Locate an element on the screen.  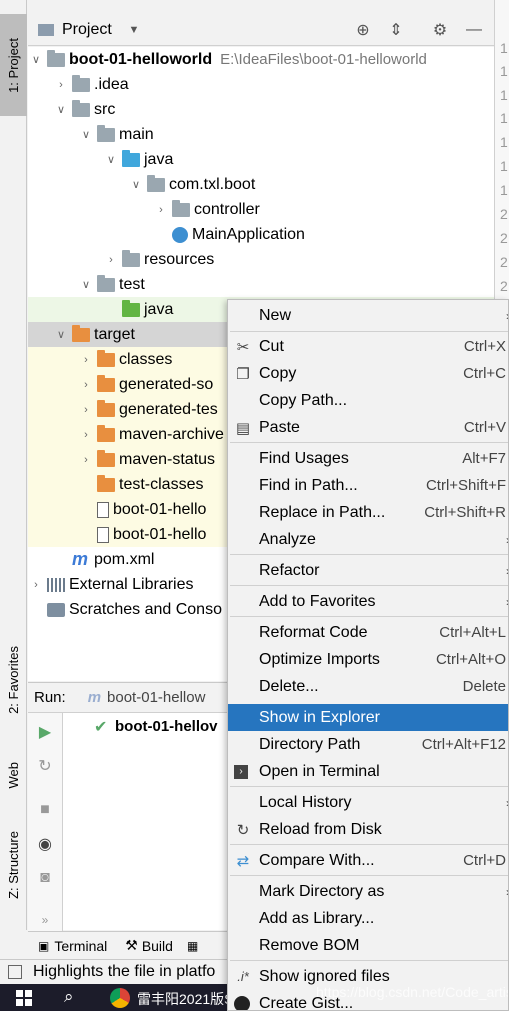
run-tree-item: boot-01-hellov is located at coordinates (166, 726).